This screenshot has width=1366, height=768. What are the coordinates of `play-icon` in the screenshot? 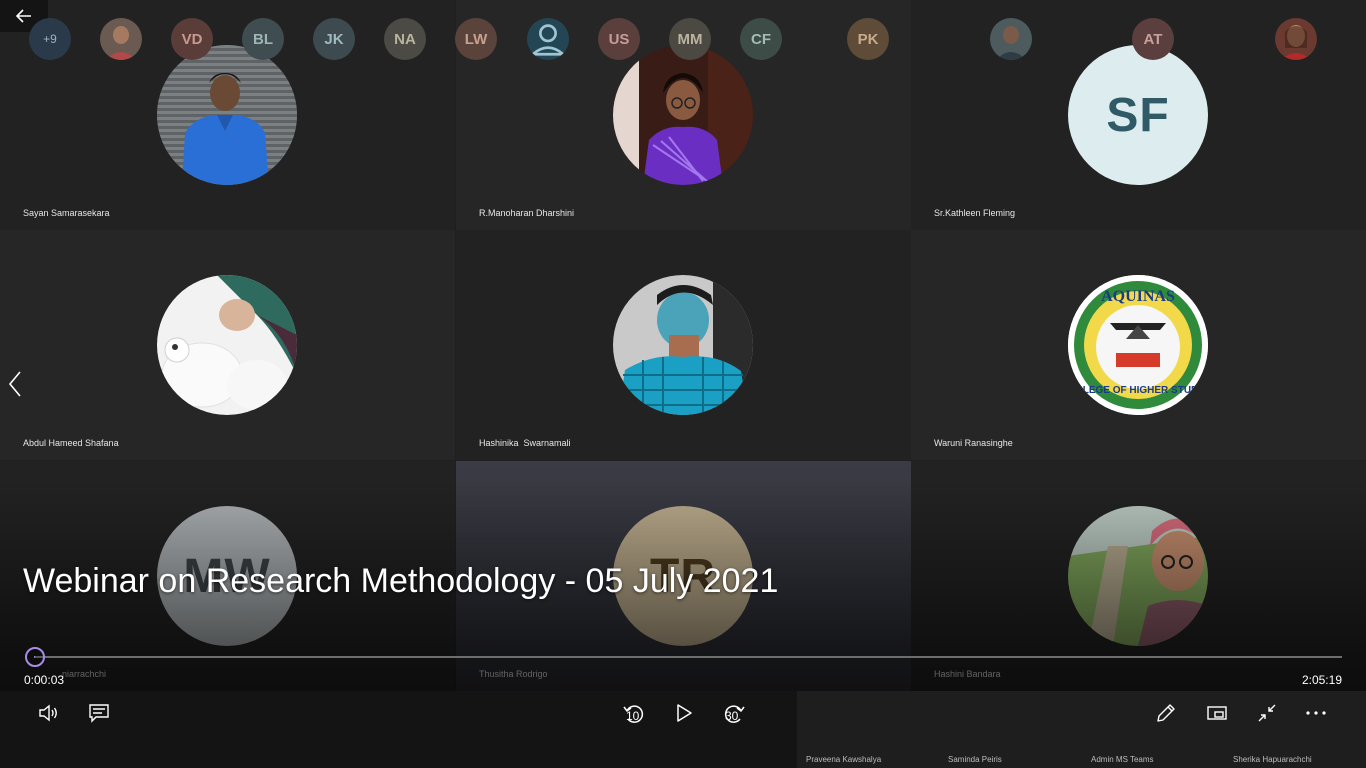 It's located at (684, 713).